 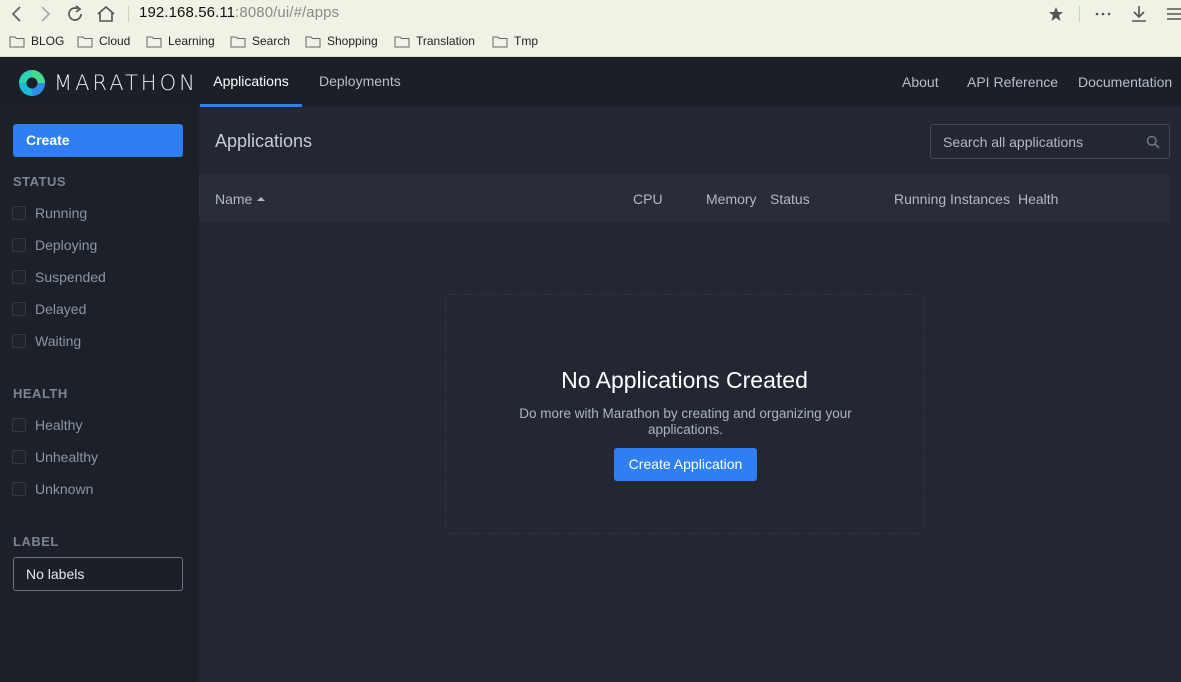 I want to click on search-input, so click(x=1036, y=141).